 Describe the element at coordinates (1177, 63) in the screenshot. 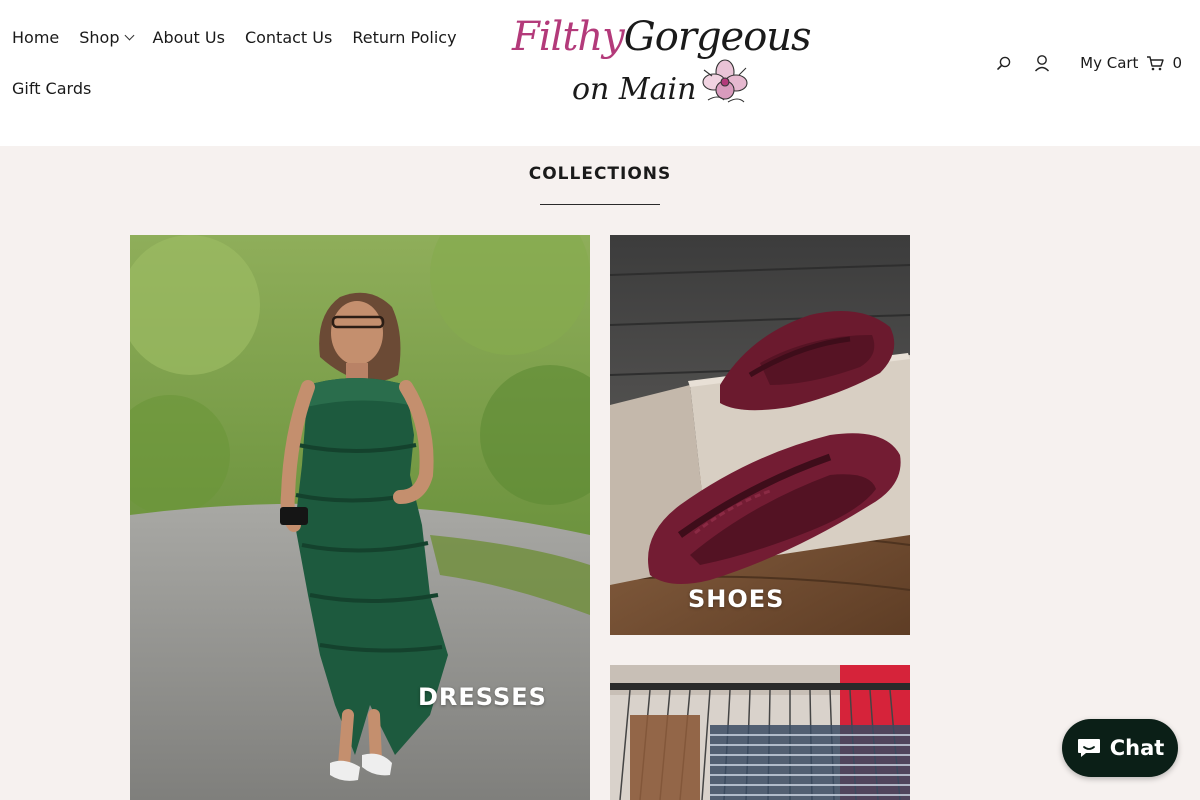

I see `cart-count: 0` at that location.